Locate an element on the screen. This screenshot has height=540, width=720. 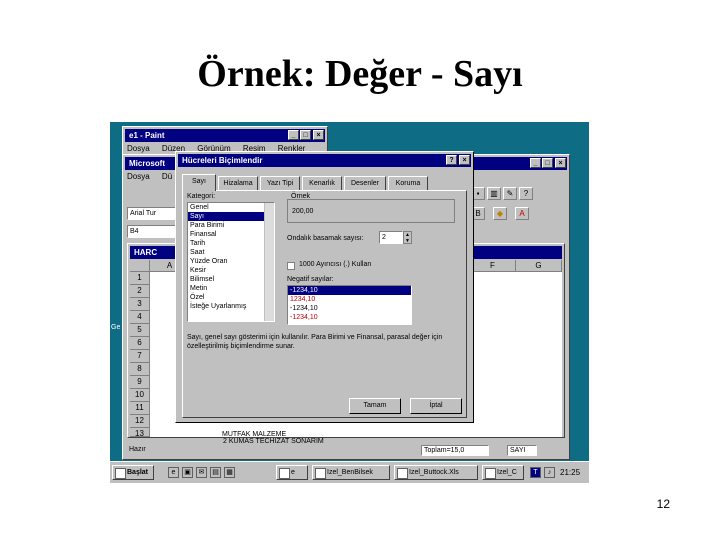
category-item: Finansal is located at coordinates (231, 234).